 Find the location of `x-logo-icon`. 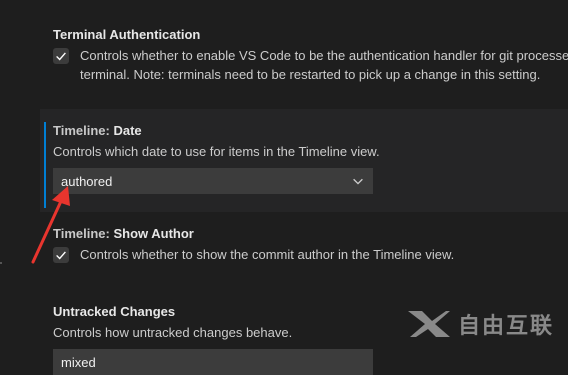

x-logo-icon is located at coordinates (428, 324).